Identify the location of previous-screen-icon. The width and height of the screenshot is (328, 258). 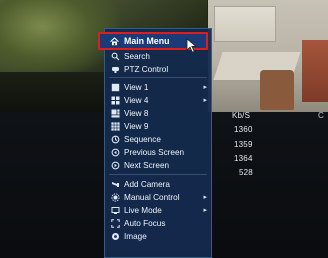
(115, 152).